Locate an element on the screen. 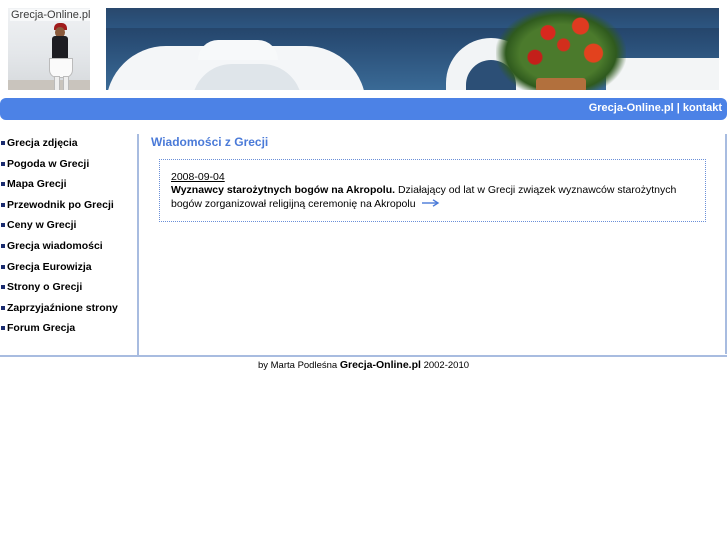 The width and height of the screenshot is (727, 545). sidebar-item-zaprzyjaznione: Zaprzyjaźnione strony is located at coordinates (68, 309).